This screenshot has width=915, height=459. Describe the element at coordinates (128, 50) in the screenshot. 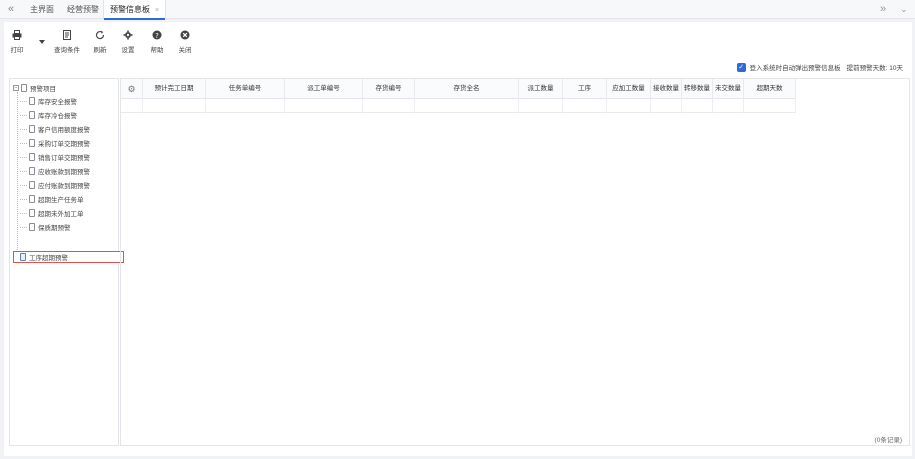

I see `settings-label: 设置` at that location.